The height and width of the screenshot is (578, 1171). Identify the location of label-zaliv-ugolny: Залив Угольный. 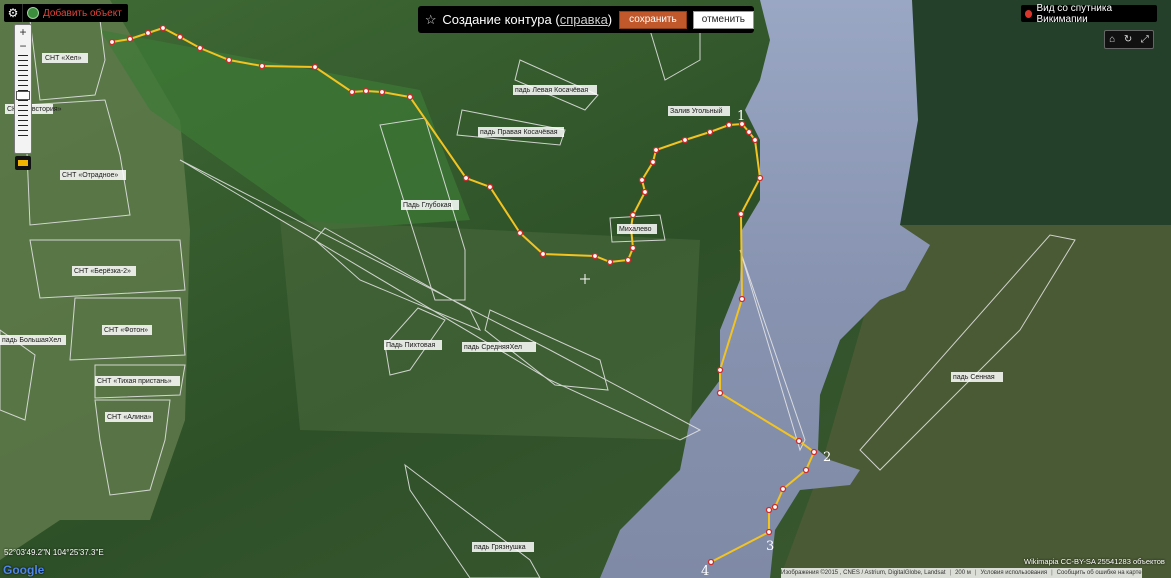
(696, 111).